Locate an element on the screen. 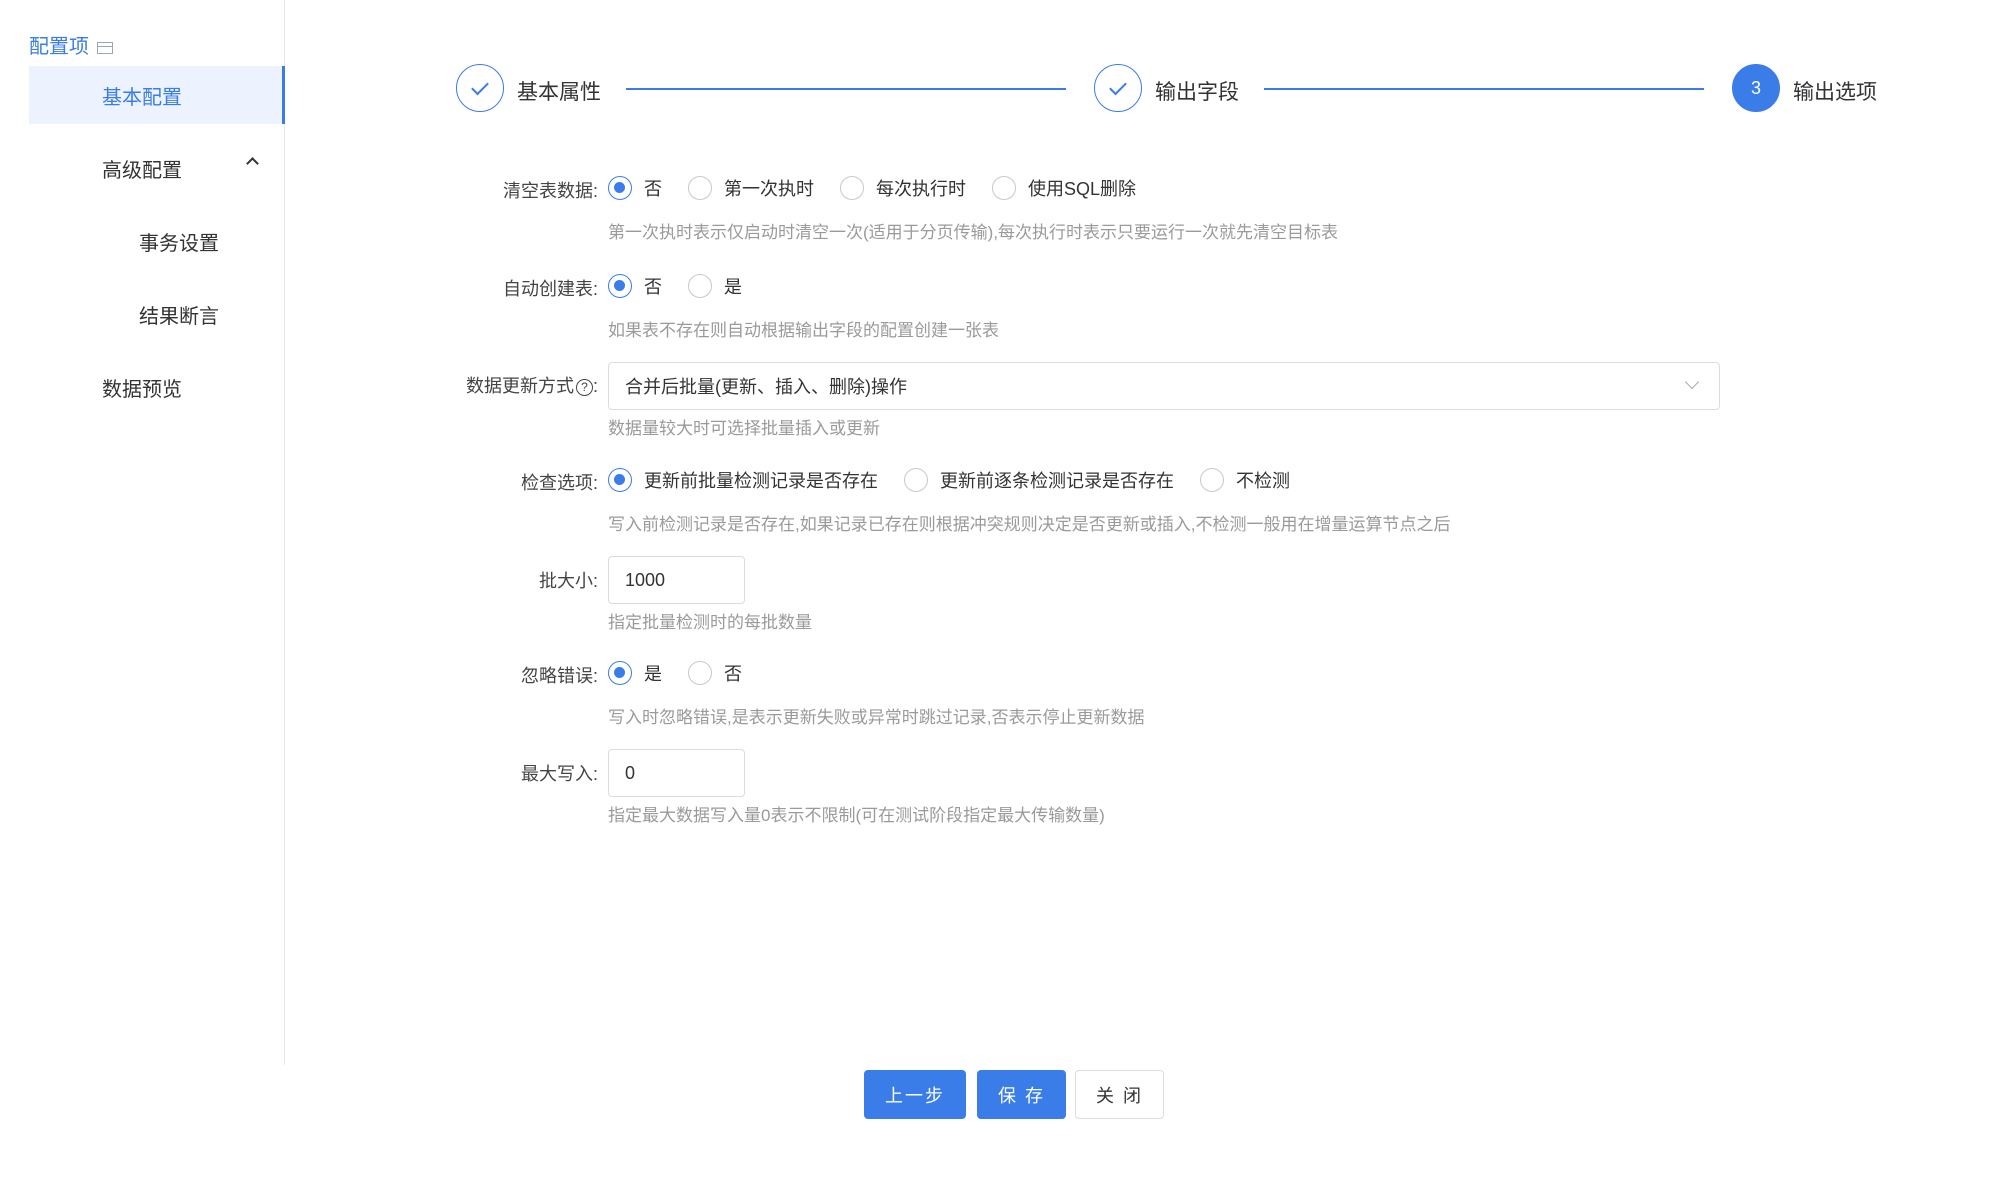  sidebar-title: 配置项 is located at coordinates (71, 44).